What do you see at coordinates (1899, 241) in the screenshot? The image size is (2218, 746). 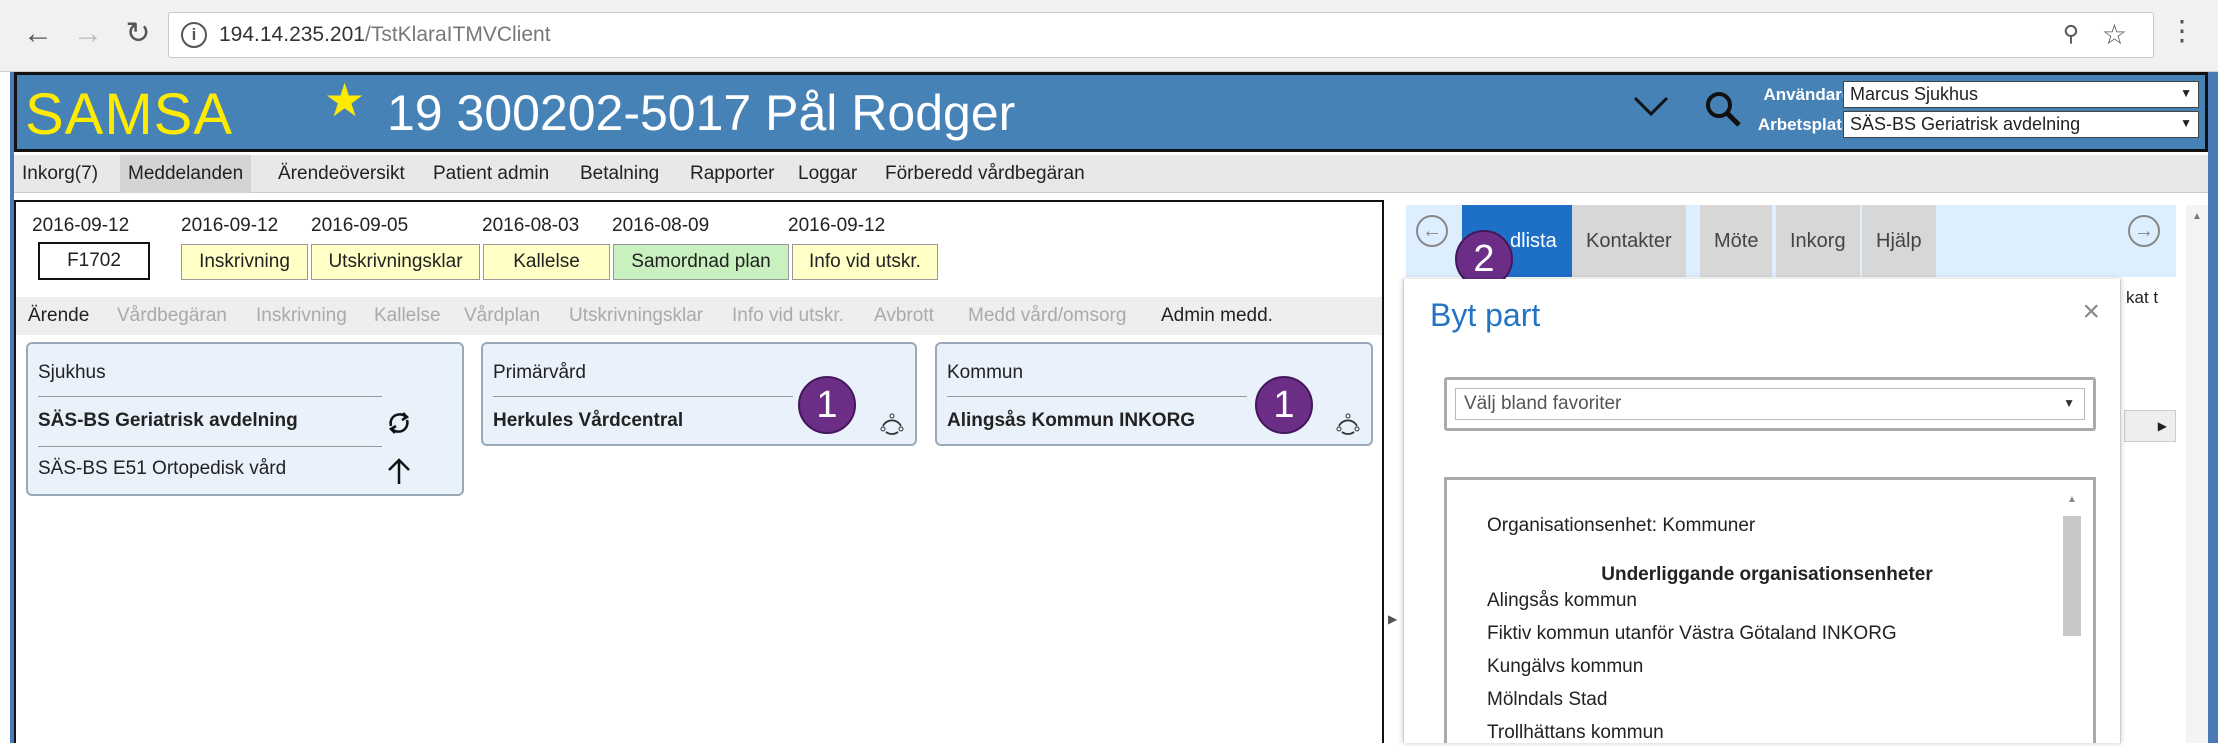 I see `tab-hjalp: Hjälp` at bounding box center [1899, 241].